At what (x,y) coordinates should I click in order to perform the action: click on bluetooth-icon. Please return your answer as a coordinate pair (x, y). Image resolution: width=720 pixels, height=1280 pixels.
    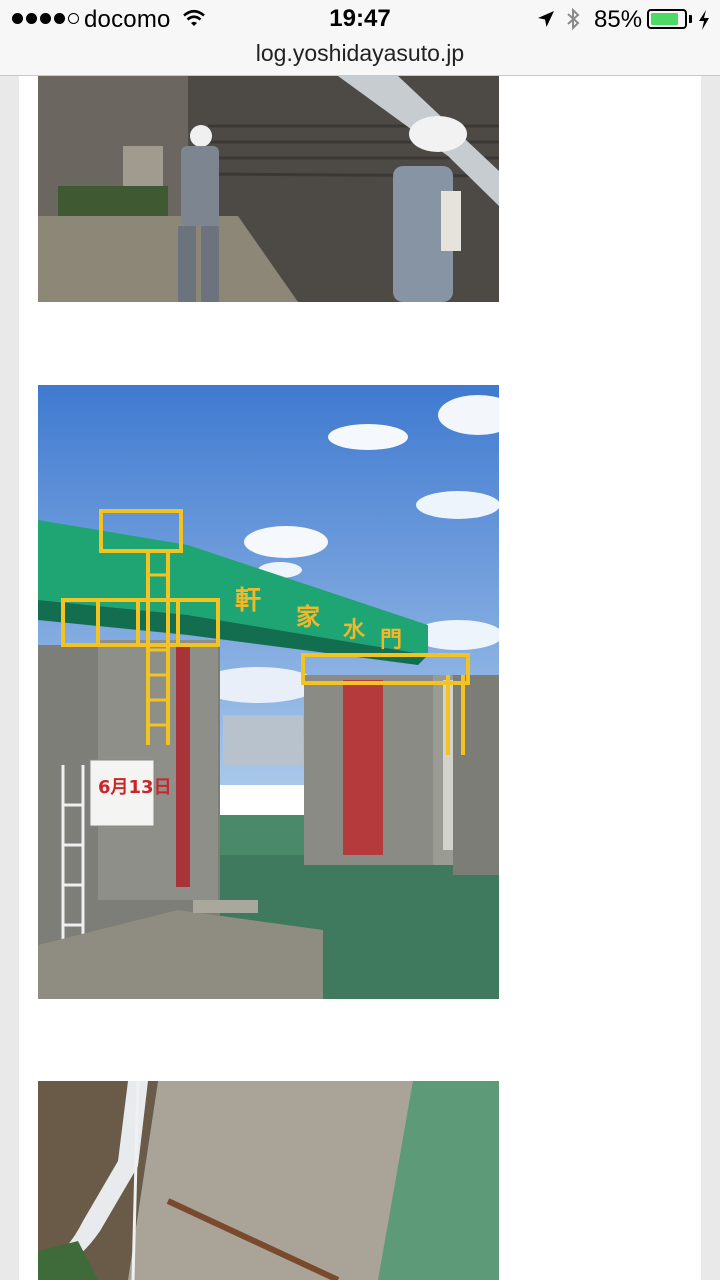
    Looking at the image, I should click on (573, 19).